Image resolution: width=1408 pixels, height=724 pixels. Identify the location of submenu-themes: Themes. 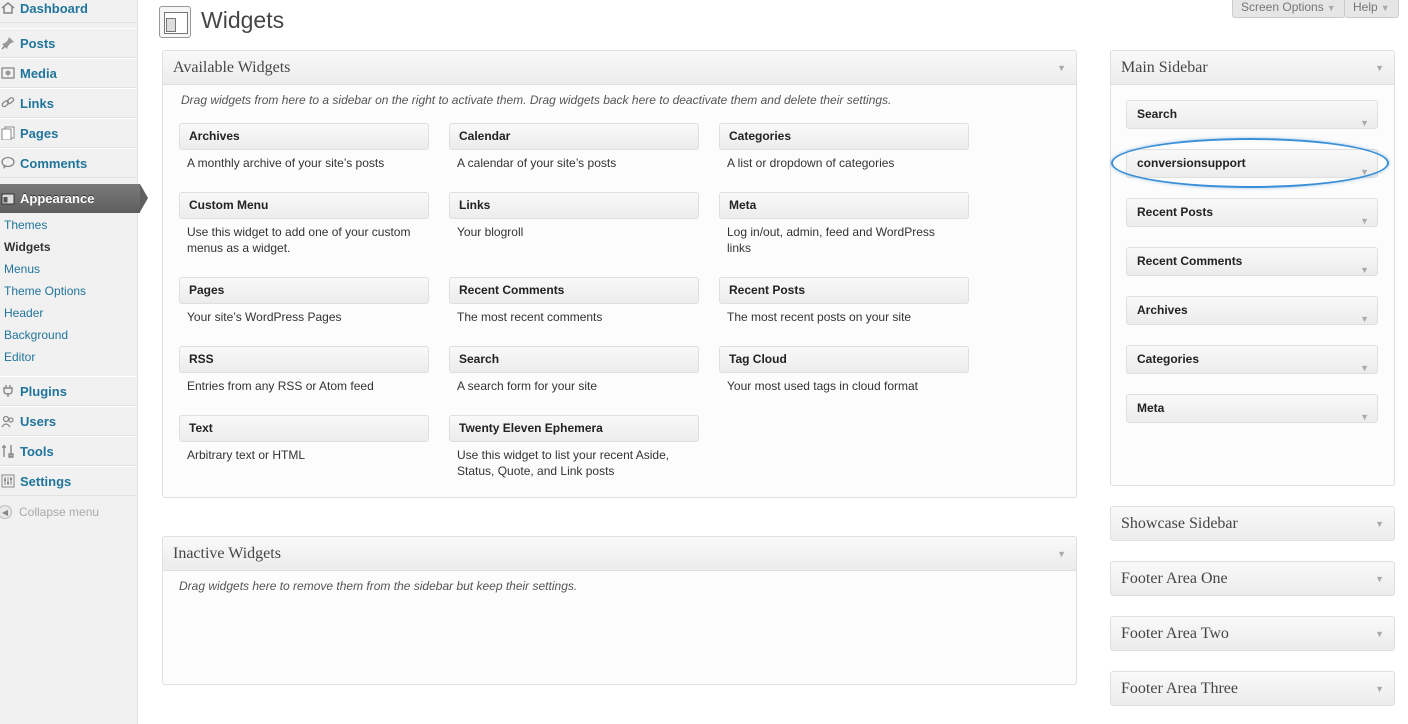
(68, 225).